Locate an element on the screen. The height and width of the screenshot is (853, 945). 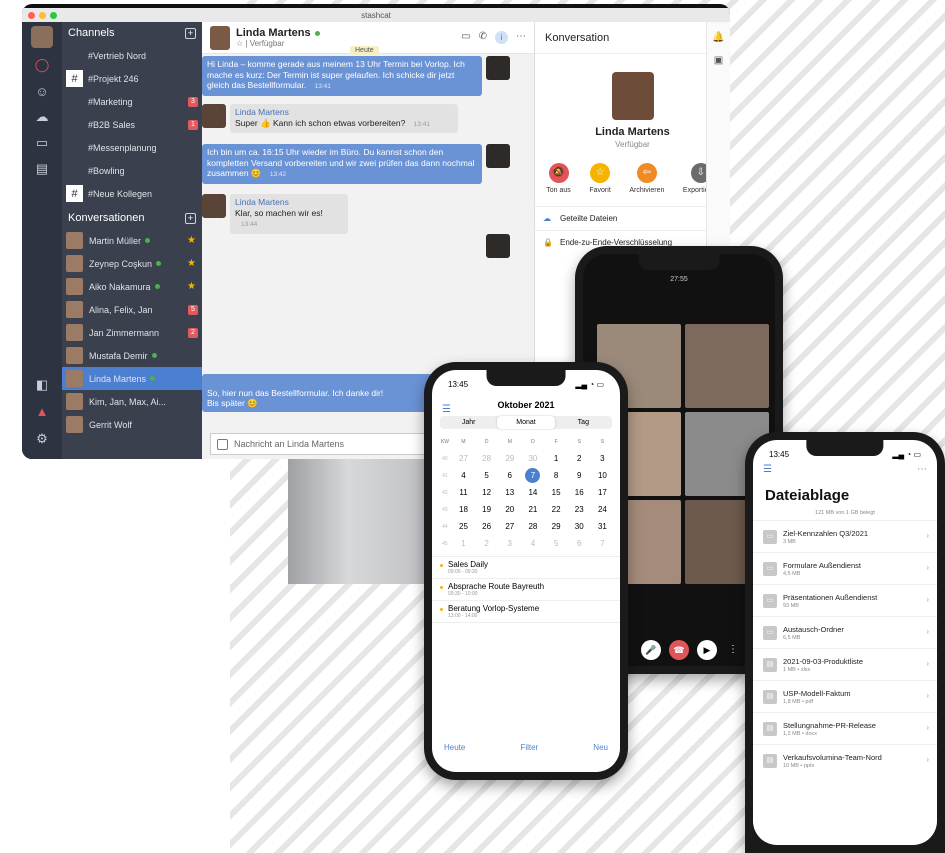
conversation-item: Gerrit Wolf is located at coordinates (132, 424).